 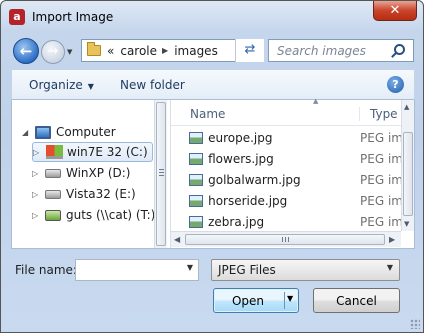 What do you see at coordinates (296, 138) in the screenshot?
I see `file-row: europe.jpg PEG im` at bounding box center [296, 138].